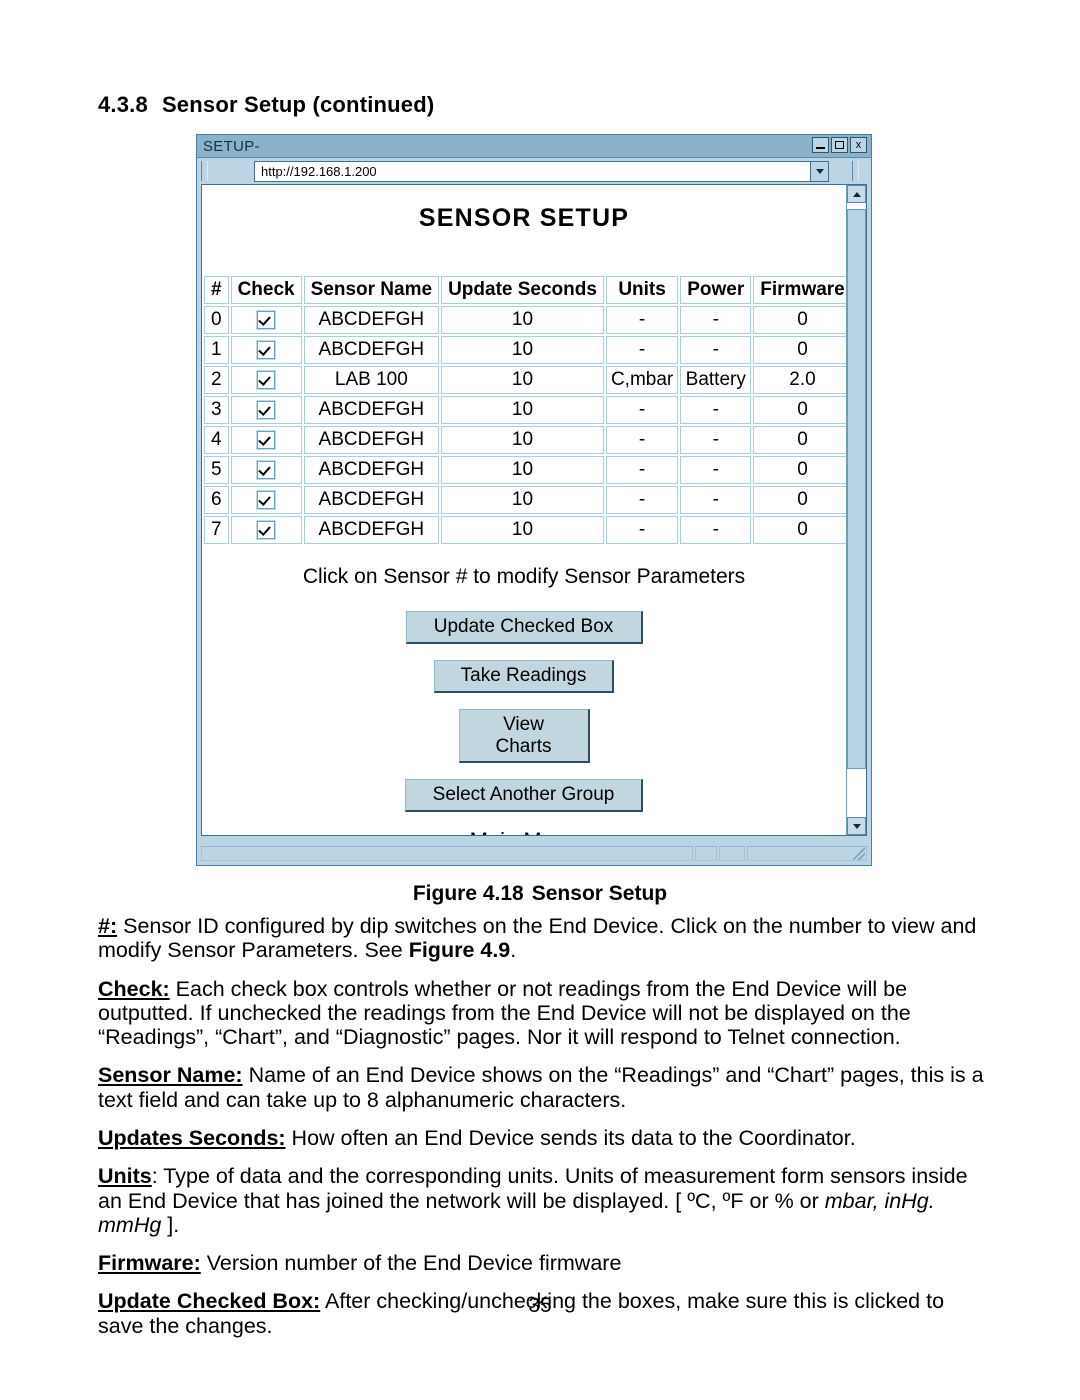 The image size is (1080, 1400). I want to click on vertical-scrollbar, so click(856, 510).